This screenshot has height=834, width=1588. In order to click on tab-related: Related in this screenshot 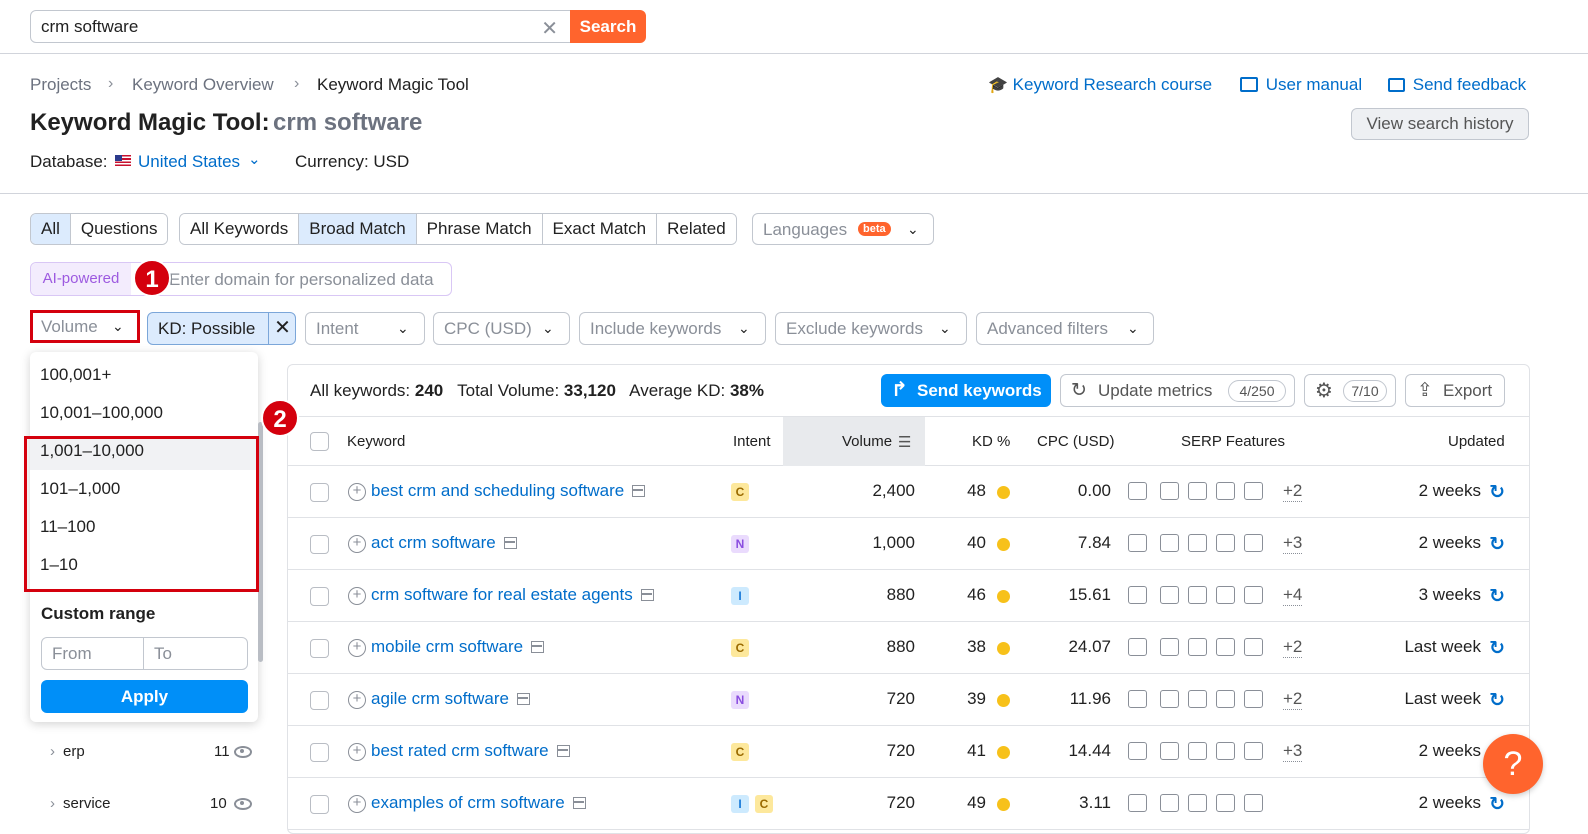, I will do `click(696, 229)`.